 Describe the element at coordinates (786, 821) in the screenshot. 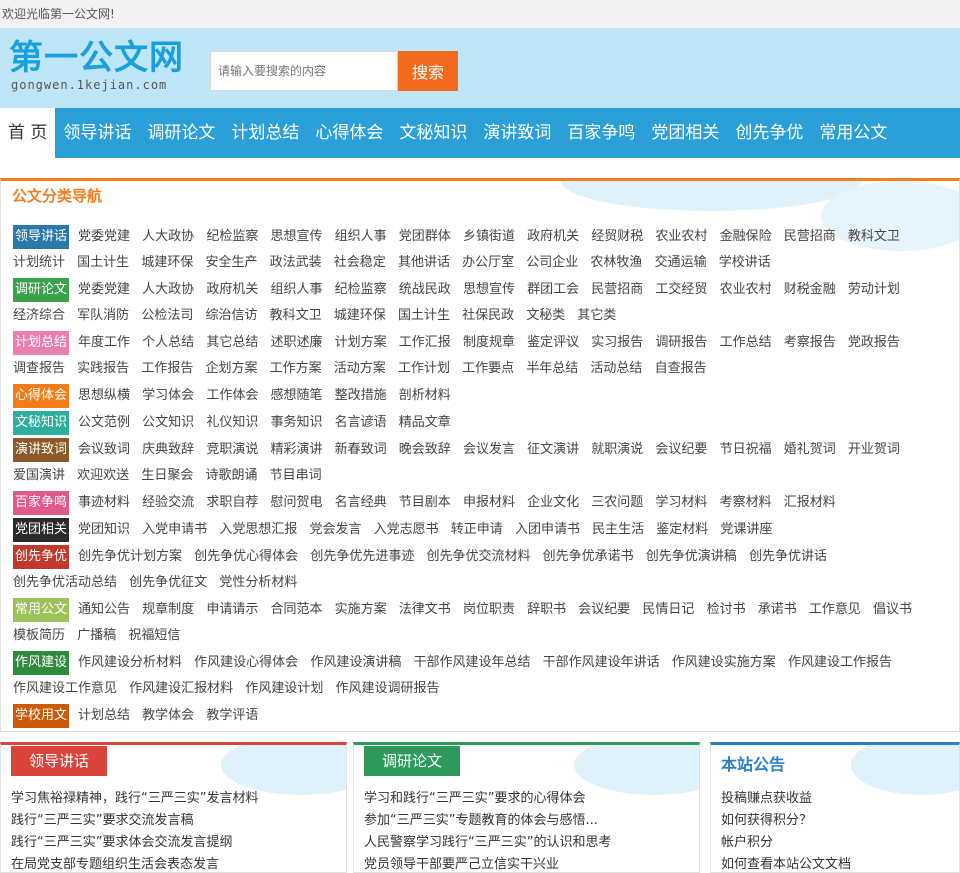

I see `article-link: 如何获得积分？` at that location.